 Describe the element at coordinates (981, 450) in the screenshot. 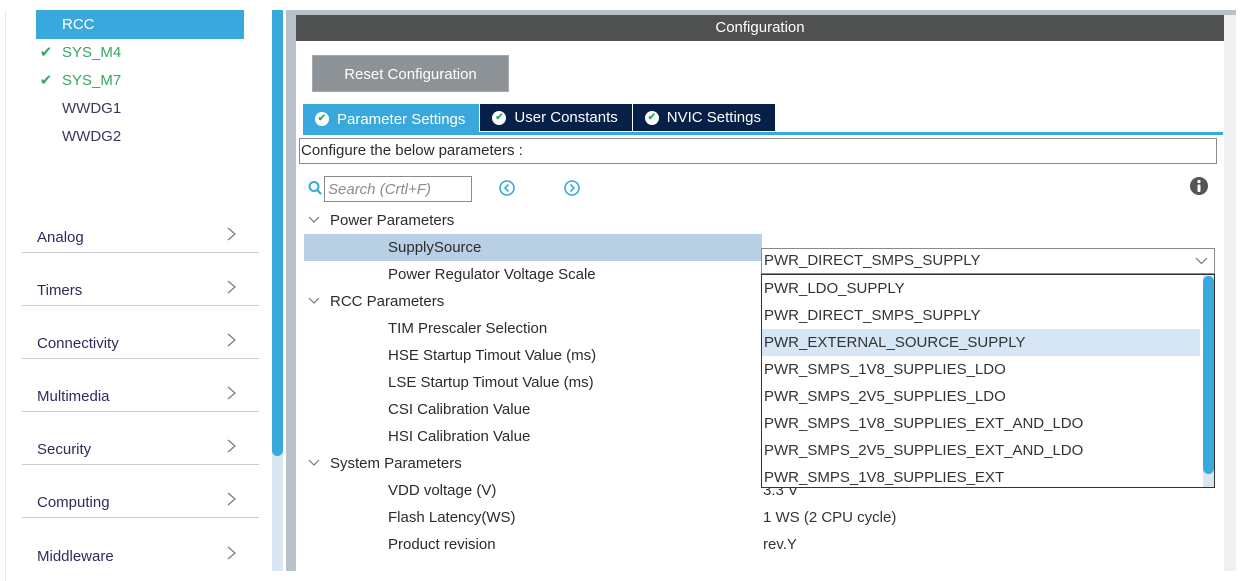

I see `option-pwr-smps-2v5-supplies-ext-and-ldo: PWR_SMPS_2V5_SUPPLIES_EXT_AND_LDO` at that location.